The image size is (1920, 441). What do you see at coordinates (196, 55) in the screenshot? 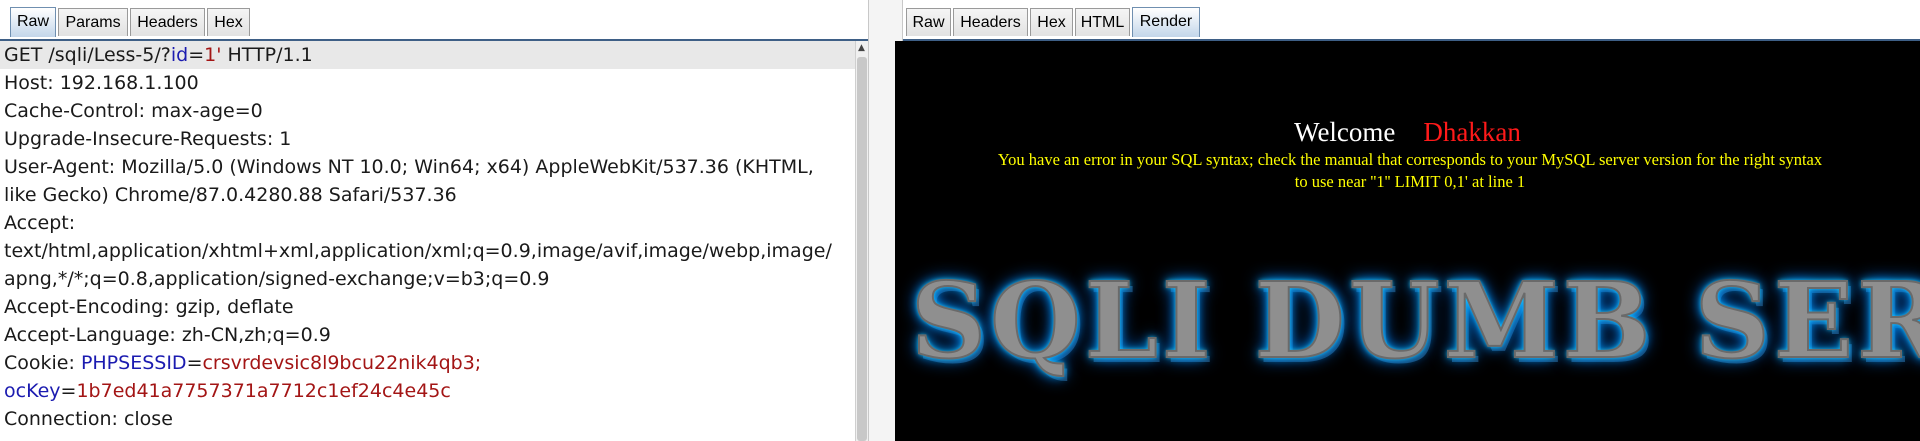
I see `query-param-equals: =` at bounding box center [196, 55].